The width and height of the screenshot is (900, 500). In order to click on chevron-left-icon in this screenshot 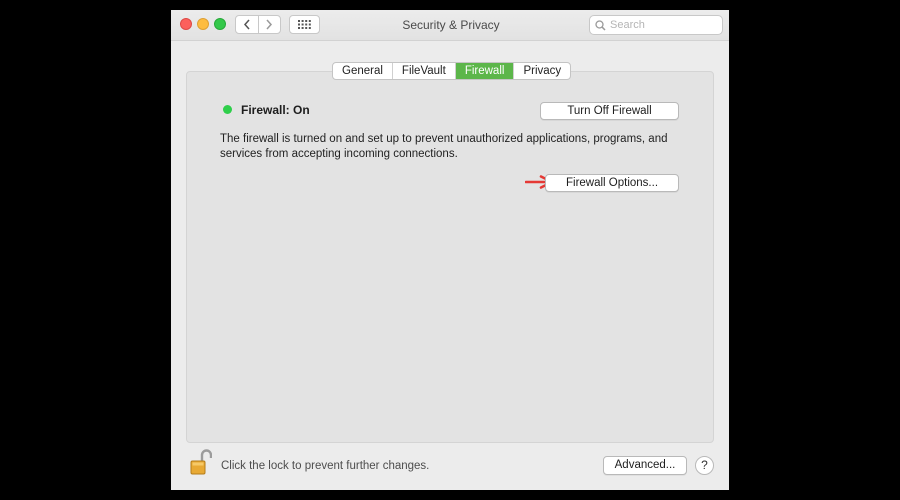, I will do `click(246, 24)`.